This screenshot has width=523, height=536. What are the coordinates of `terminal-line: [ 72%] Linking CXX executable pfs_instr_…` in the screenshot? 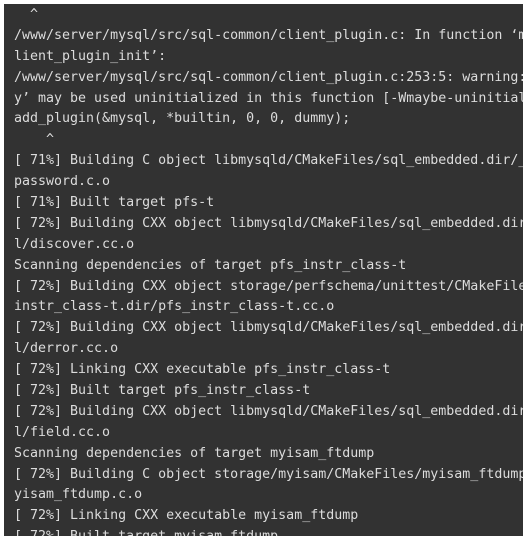 It's located at (202, 370).